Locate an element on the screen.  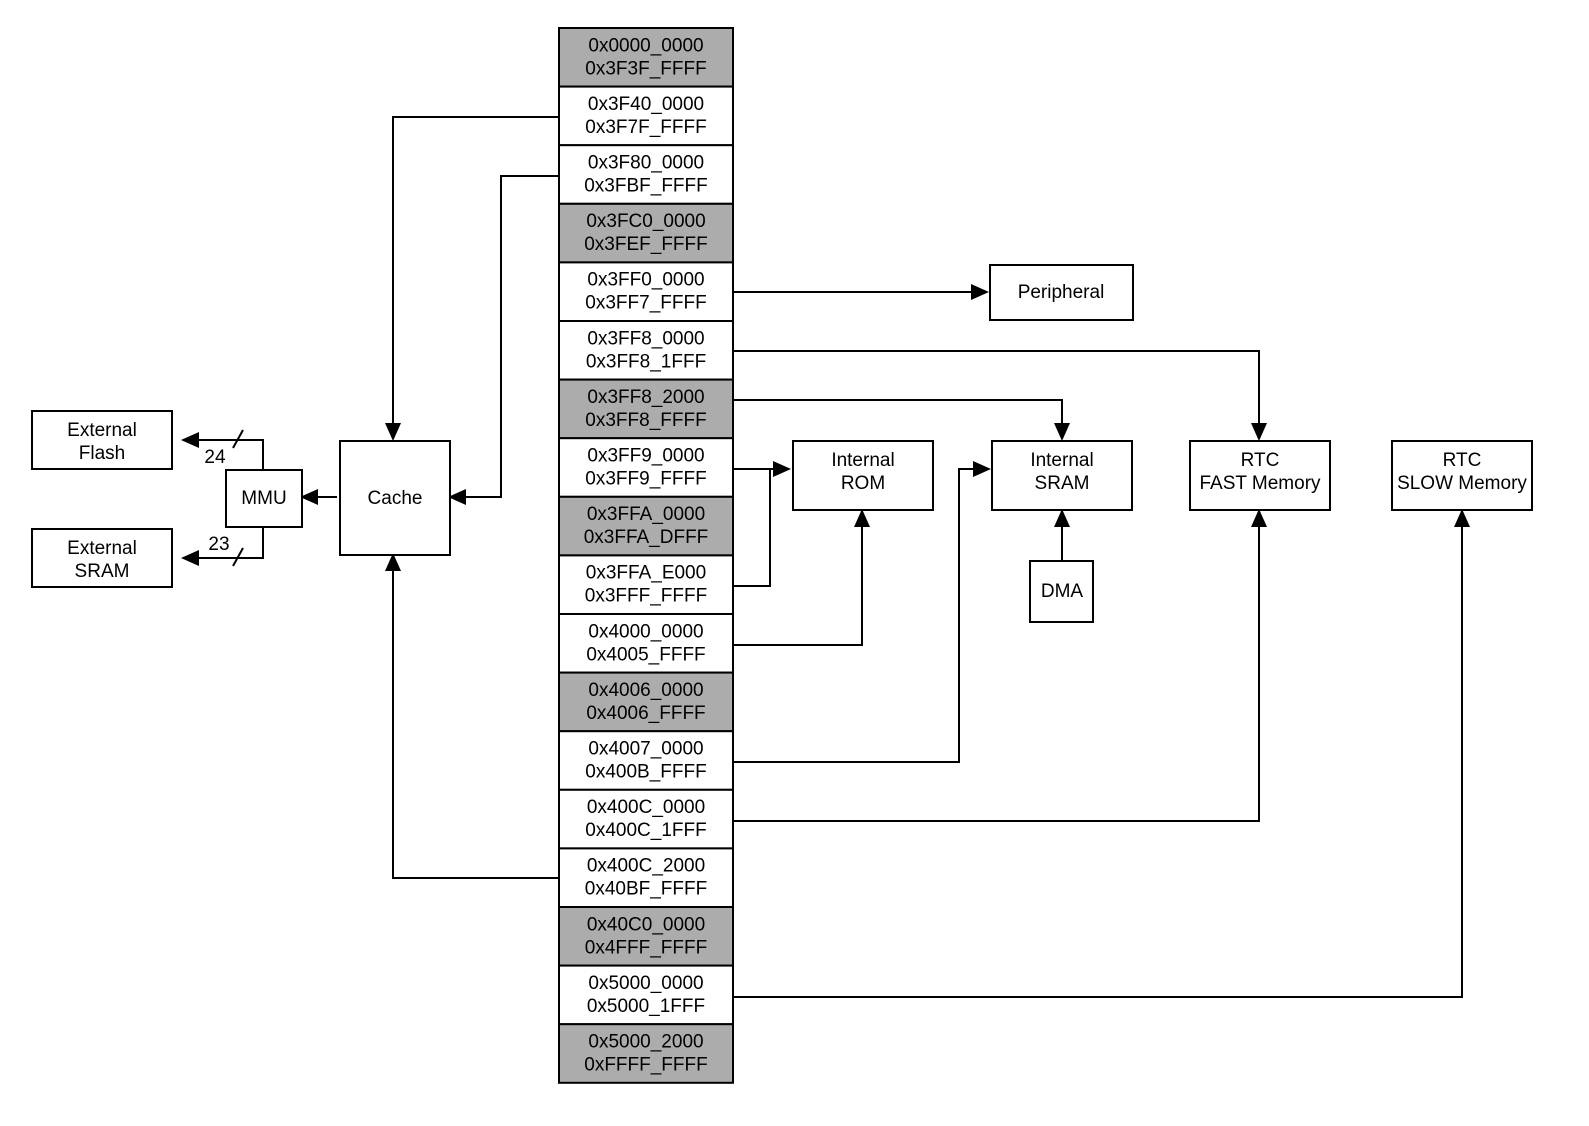
mmu-box: MMU is located at coordinates (264, 498).